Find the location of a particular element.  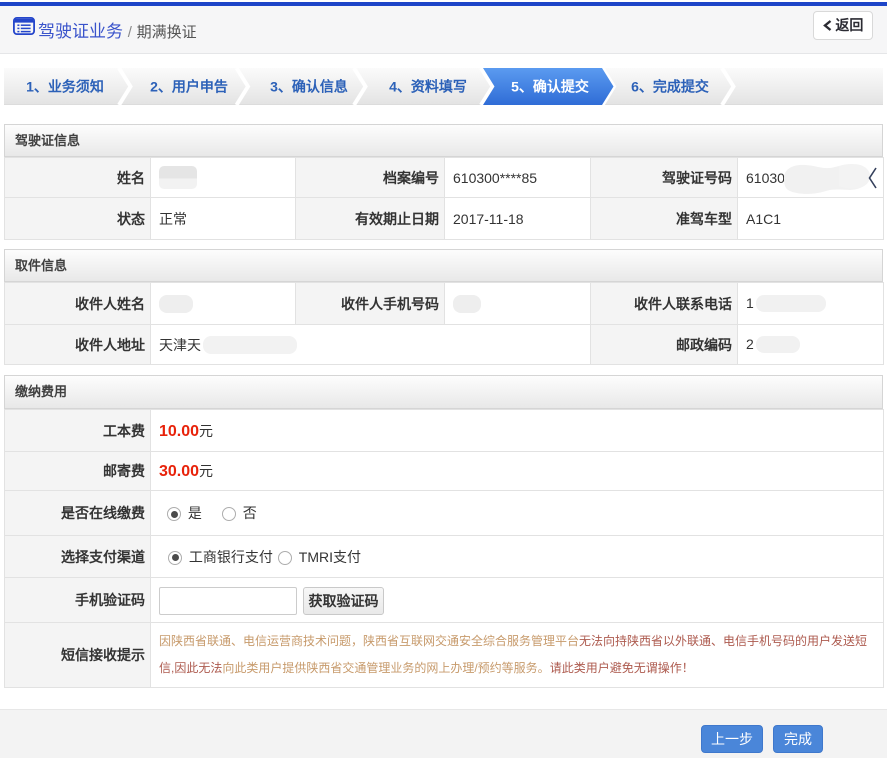

svg-text: 6、完成提交 is located at coordinates (670, 87).